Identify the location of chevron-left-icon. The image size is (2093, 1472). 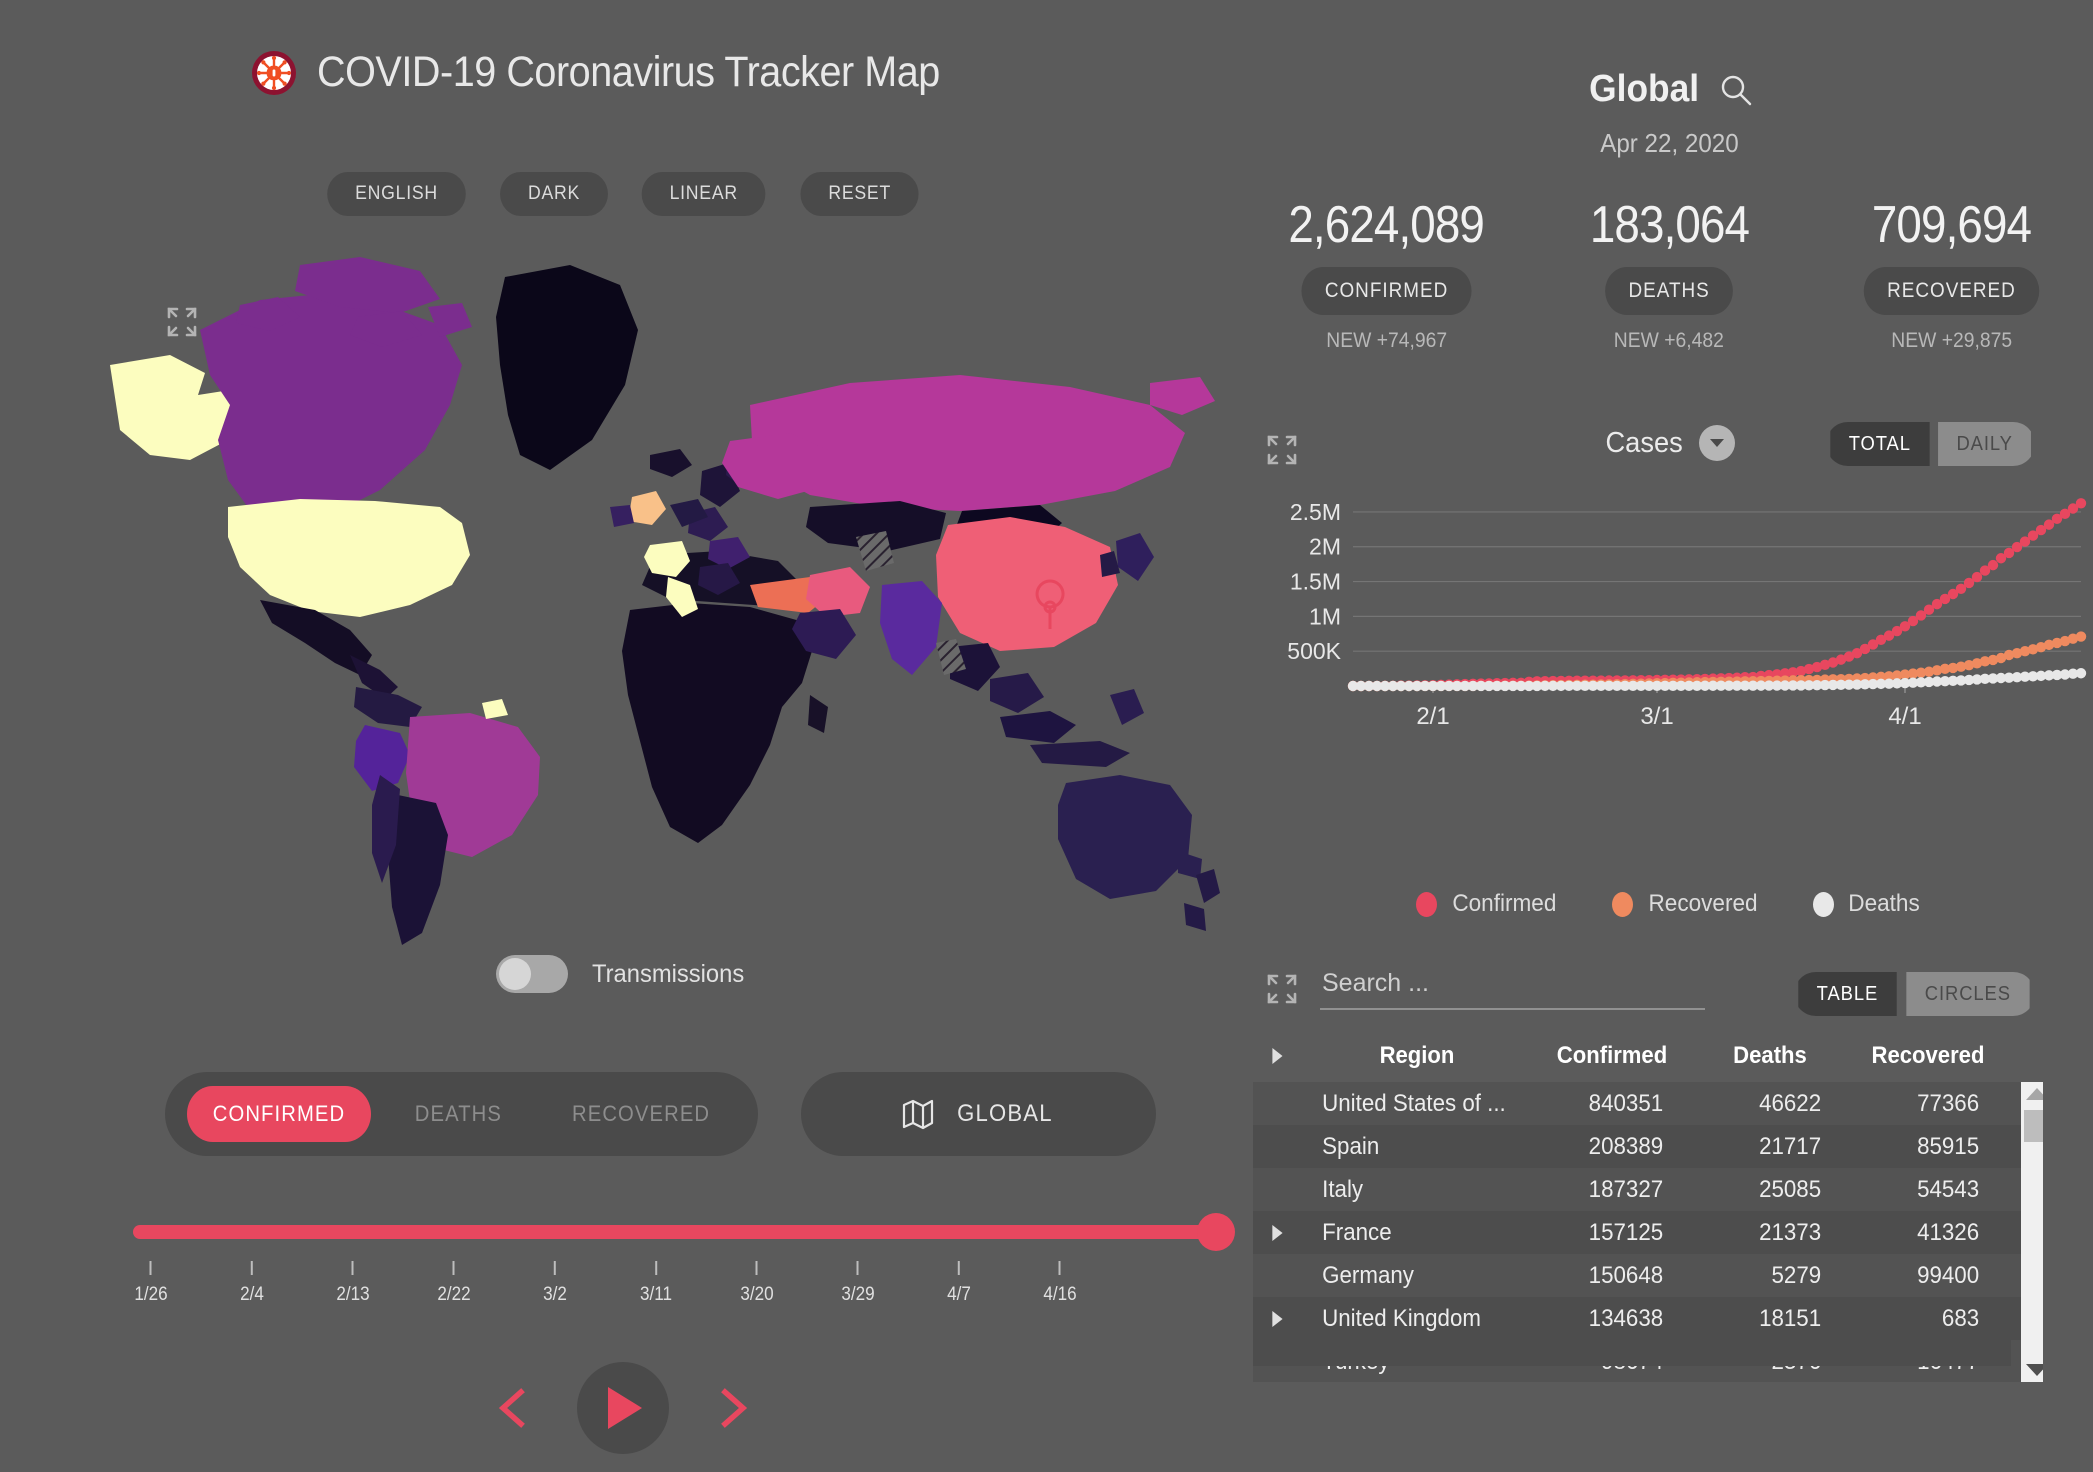
(512, 1408).